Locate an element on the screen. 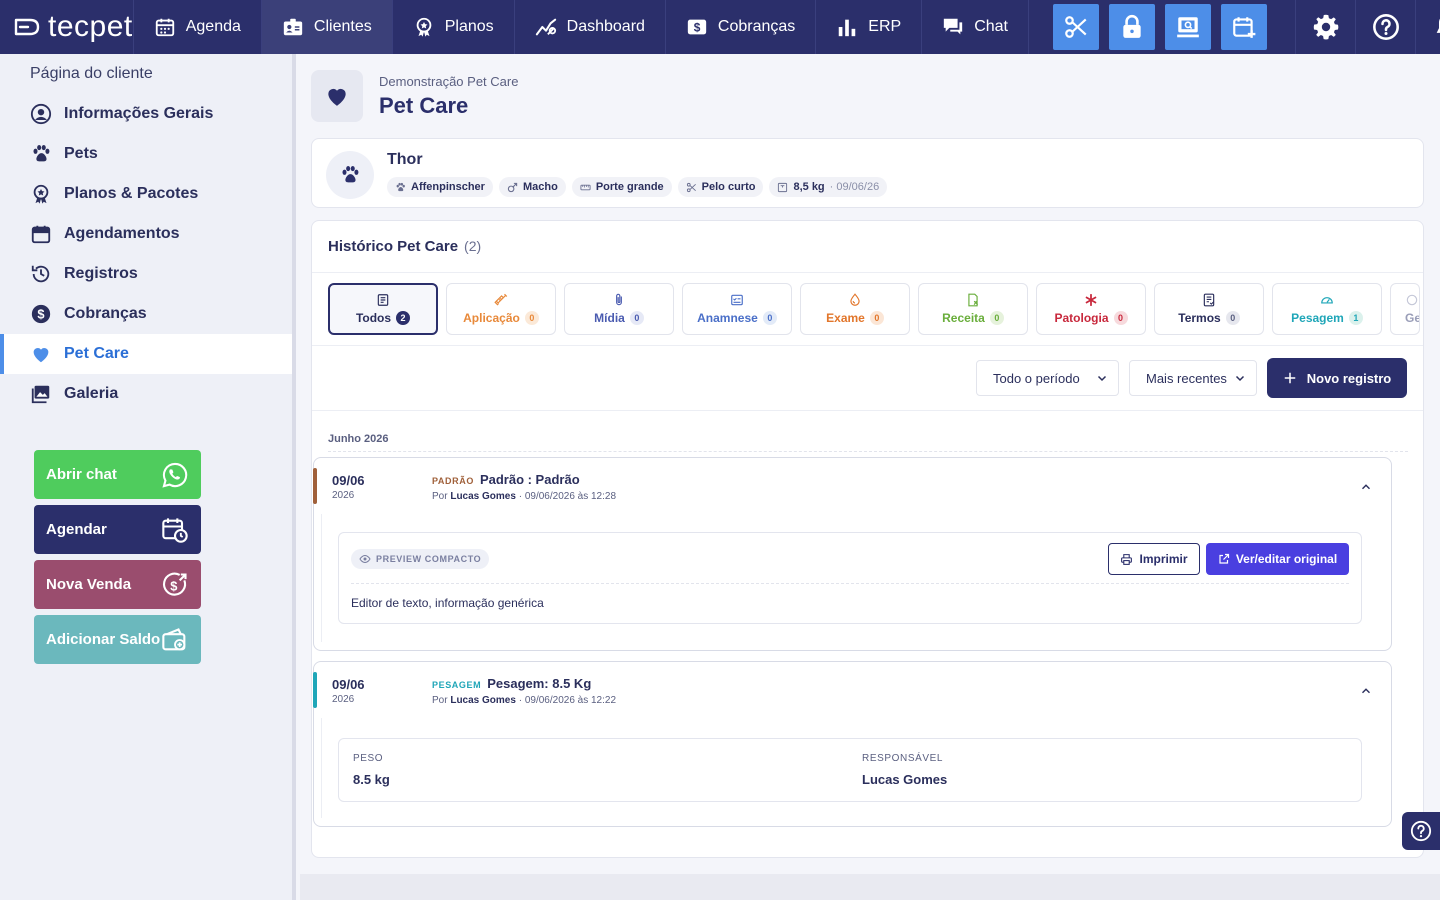 The height and width of the screenshot is (900, 1440). filter-tab-patologia: Patologia 0 is located at coordinates (1091, 309).